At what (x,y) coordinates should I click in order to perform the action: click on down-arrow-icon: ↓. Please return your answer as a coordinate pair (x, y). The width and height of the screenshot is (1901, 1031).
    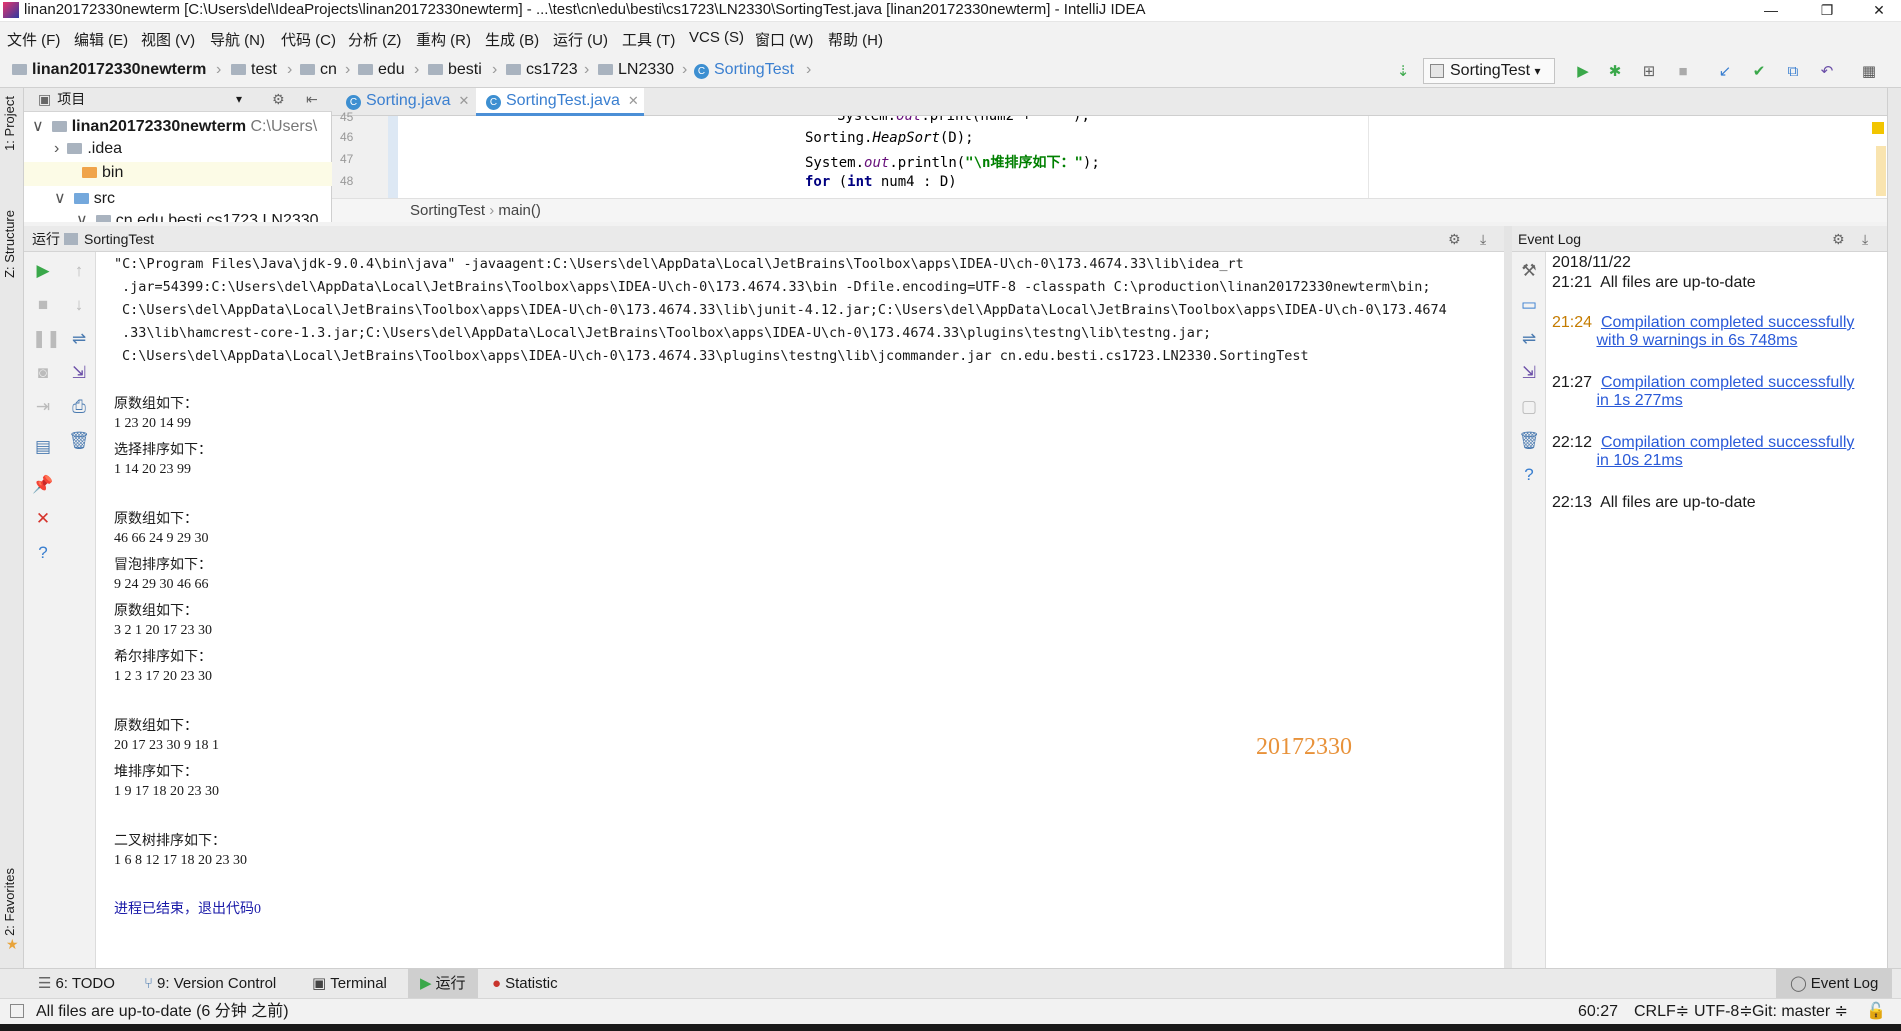
    Looking at the image, I should click on (79, 305).